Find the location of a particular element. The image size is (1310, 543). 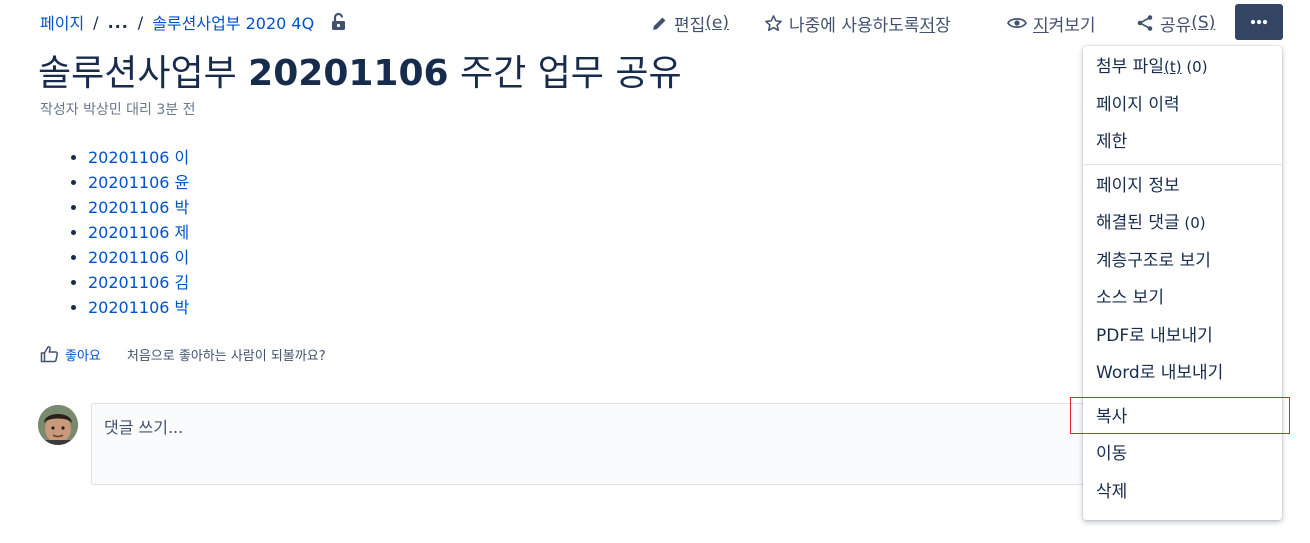

like-hint: 처음으로 좋아하는 사람이 되볼까요? is located at coordinates (226, 356).